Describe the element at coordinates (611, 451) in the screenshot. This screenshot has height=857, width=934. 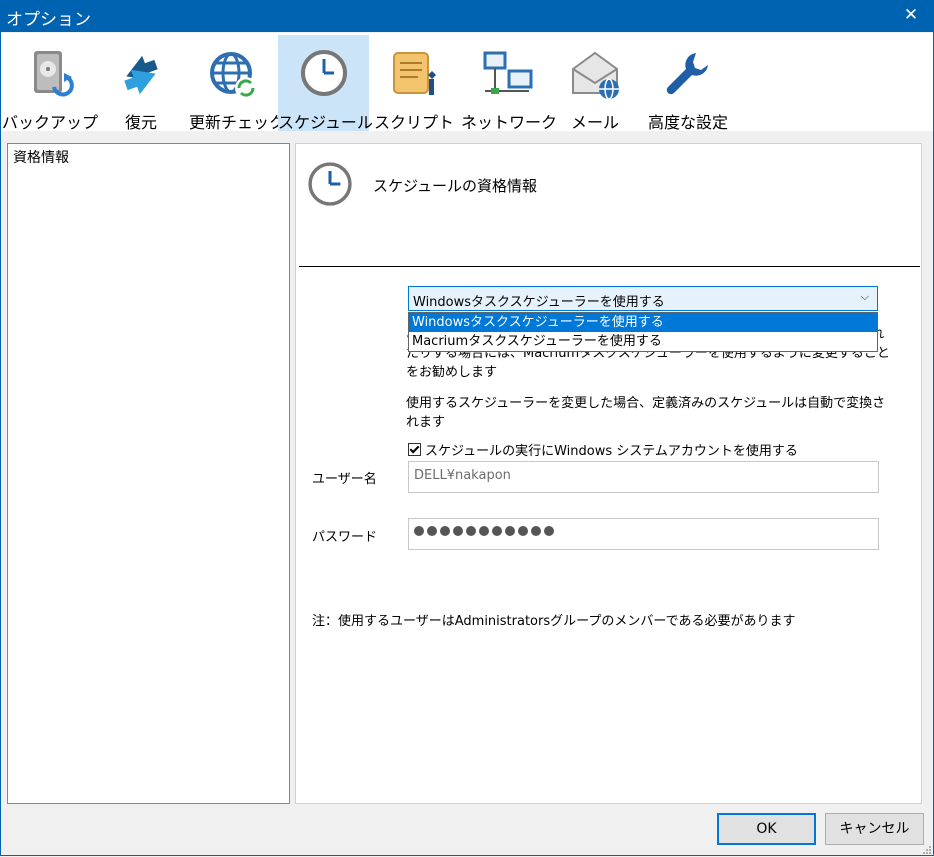
I see `system-account-checkbox-label: スケジュールの実行にWindows システムアカウントを使用する` at that location.